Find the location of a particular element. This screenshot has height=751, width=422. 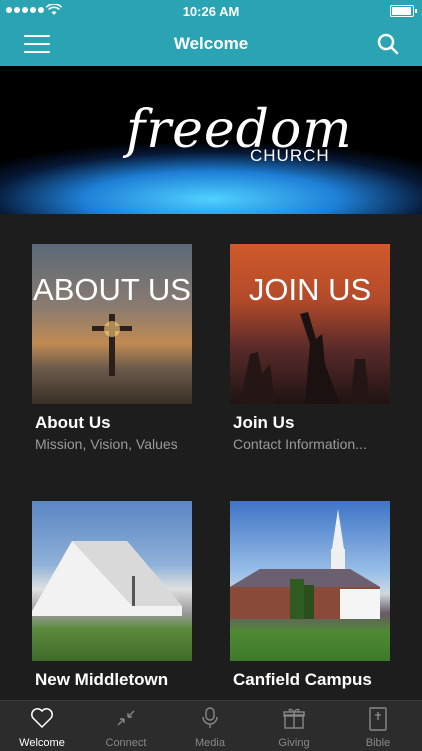

church-building-icon is located at coordinates (107, 578).